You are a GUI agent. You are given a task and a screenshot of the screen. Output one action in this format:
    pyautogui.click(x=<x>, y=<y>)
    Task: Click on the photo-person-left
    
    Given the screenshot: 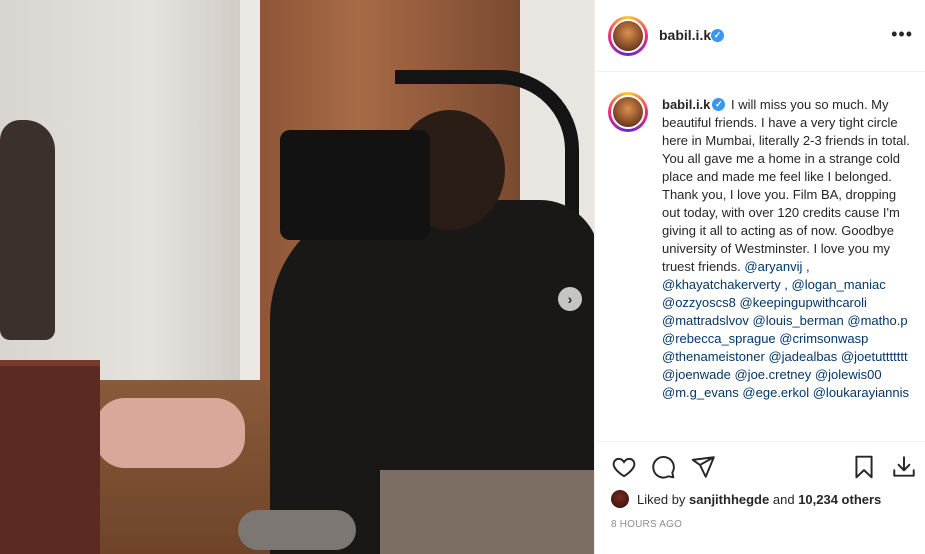 What is the action you would take?
    pyautogui.click(x=27, y=230)
    